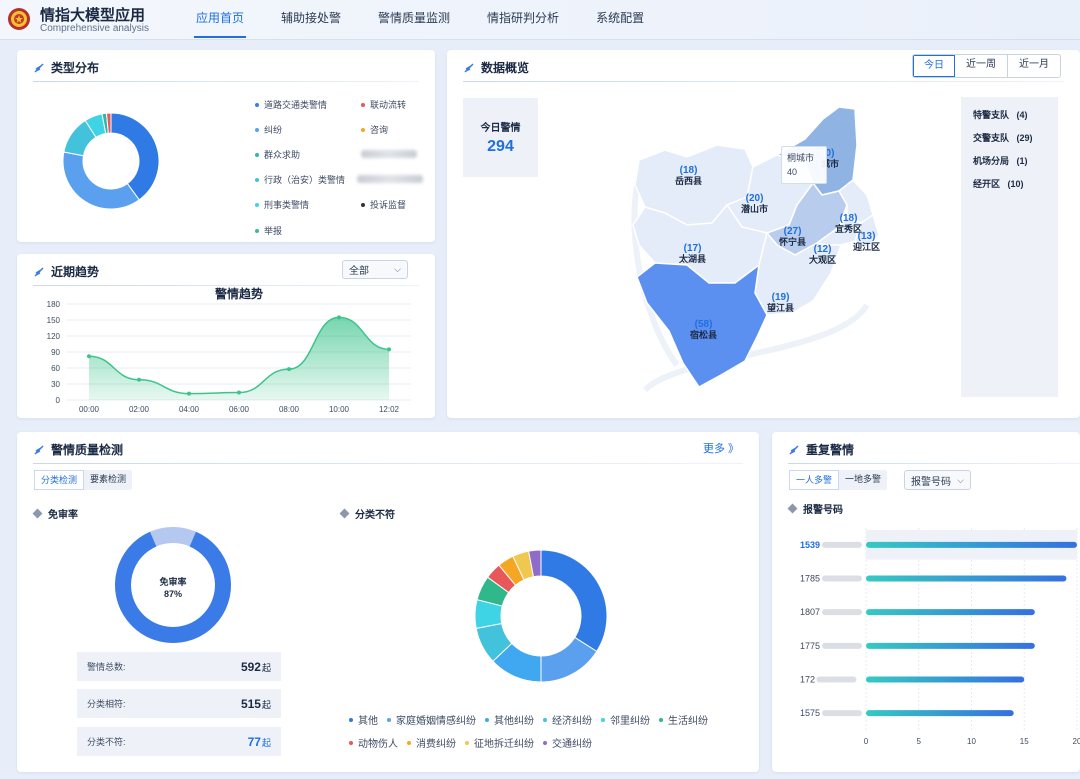 Image resolution: width=1080 pixels, height=779 pixels. What do you see at coordinates (620, 20) in the screenshot?
I see `nav-system-config: 系统配置` at bounding box center [620, 20].